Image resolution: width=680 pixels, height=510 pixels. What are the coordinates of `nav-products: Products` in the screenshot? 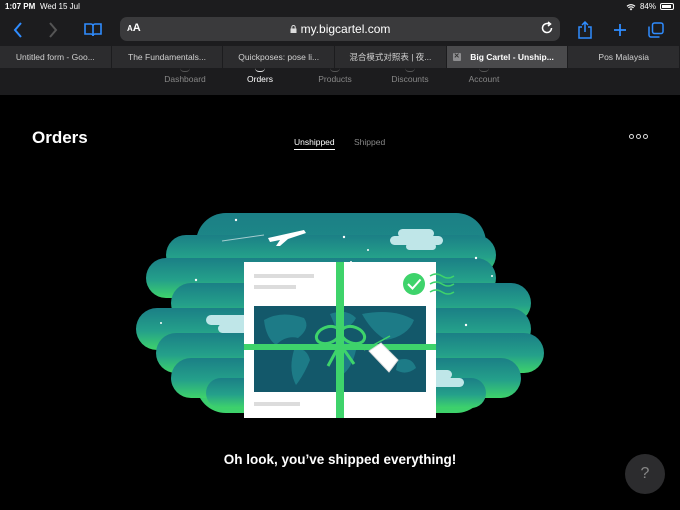 It's located at (335, 77).